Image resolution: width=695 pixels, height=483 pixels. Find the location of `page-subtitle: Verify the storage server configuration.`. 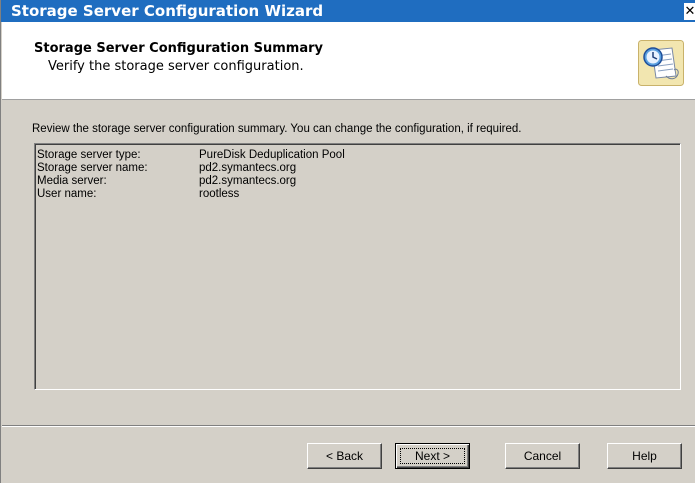

page-subtitle: Verify the storage server configuration. is located at coordinates (176, 66).